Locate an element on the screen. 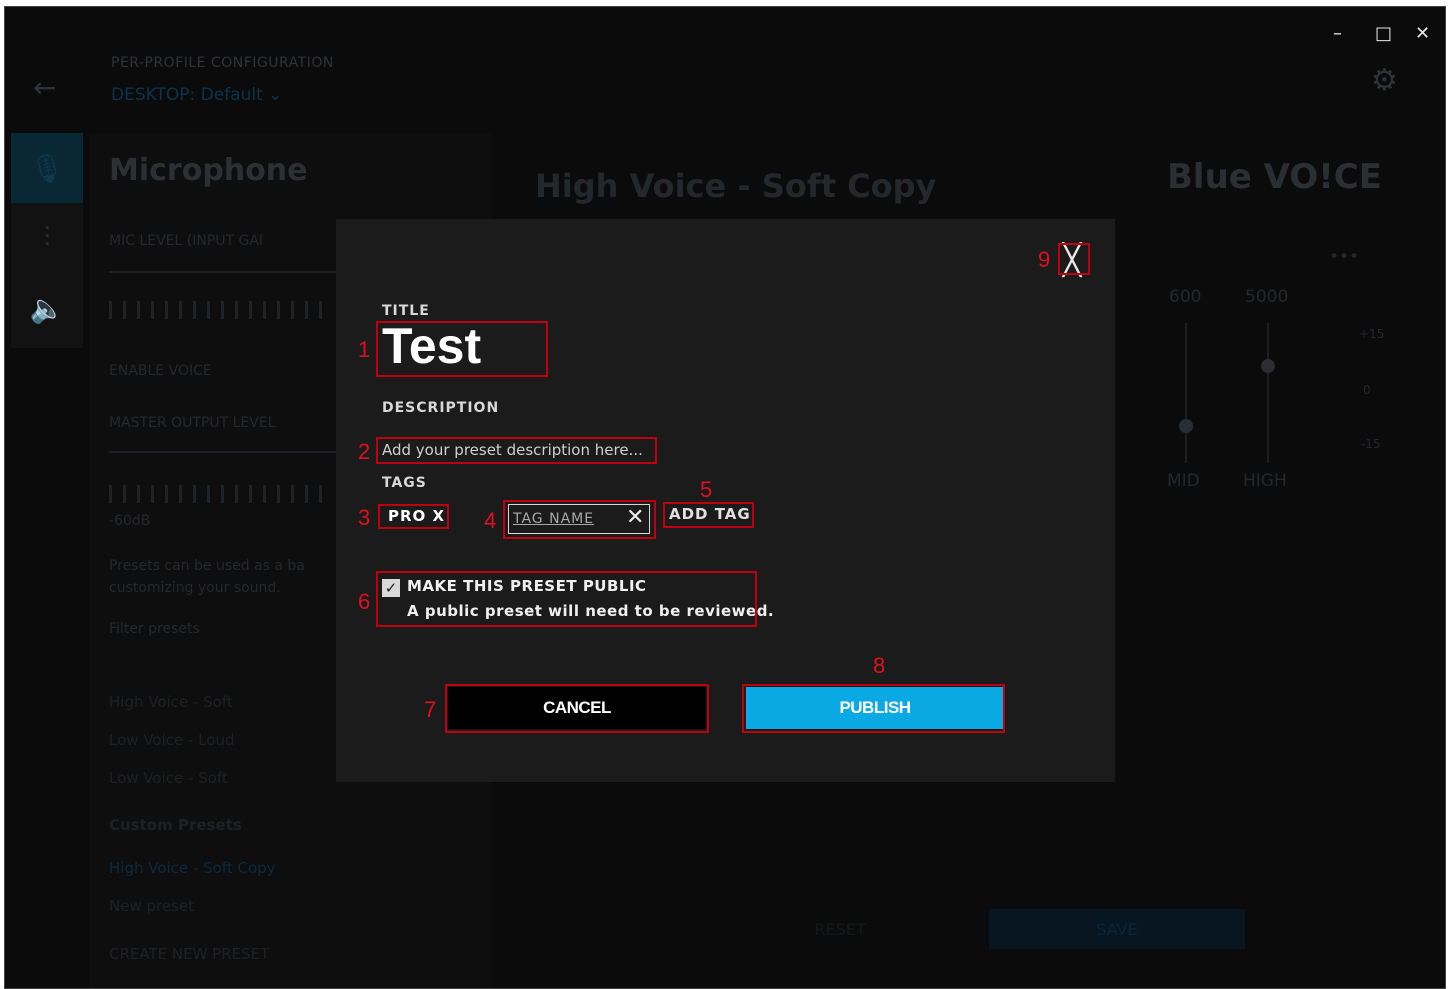 The width and height of the screenshot is (1454, 989). preset-item: Low Voice - Soft is located at coordinates (168, 778).